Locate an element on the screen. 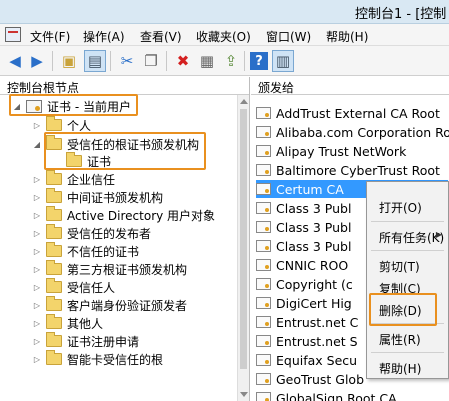 Image resolution: width=449 pixels, height=401 pixels. menu-file: 文件(F) is located at coordinates (50, 36).